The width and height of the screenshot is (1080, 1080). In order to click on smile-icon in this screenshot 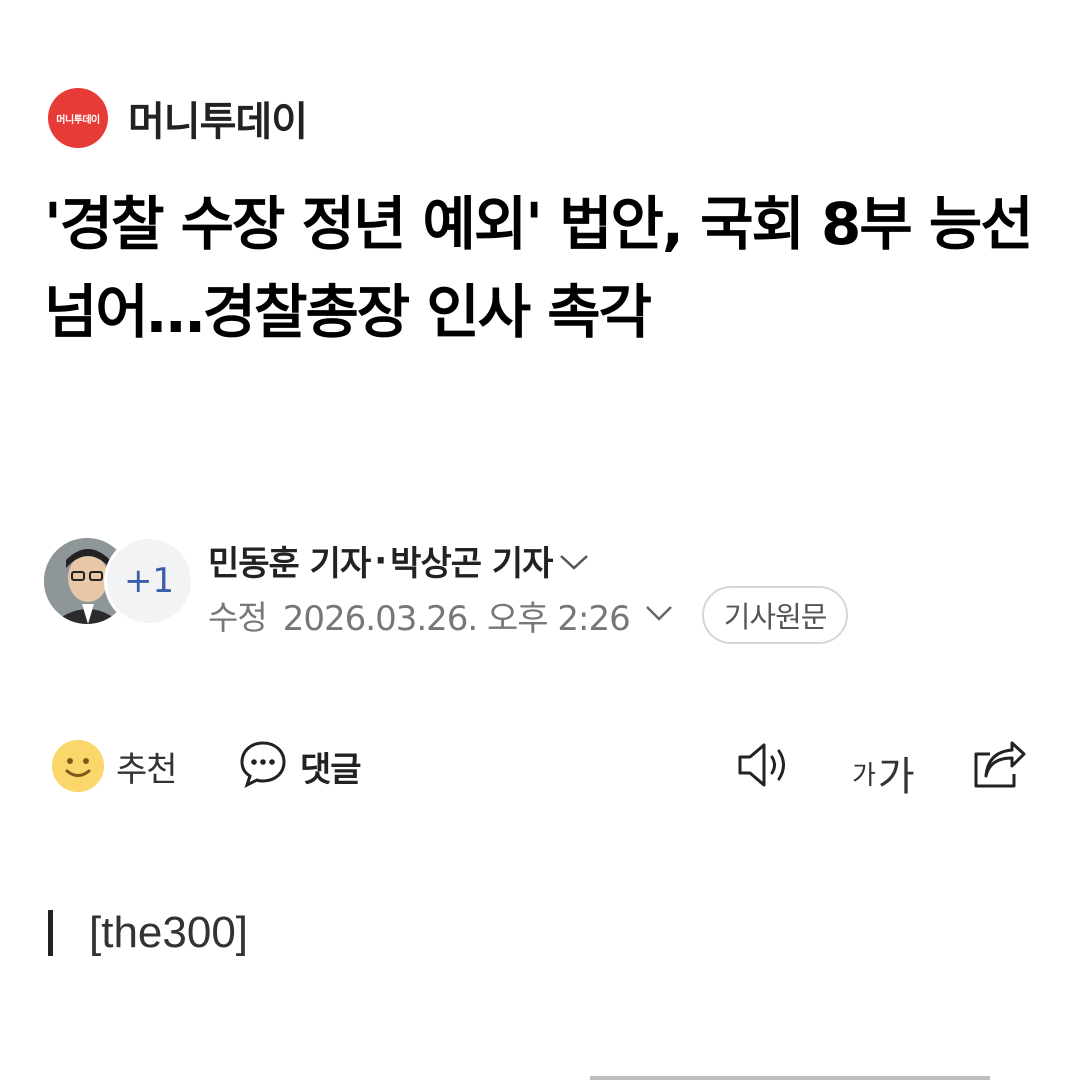, I will do `click(78, 766)`.